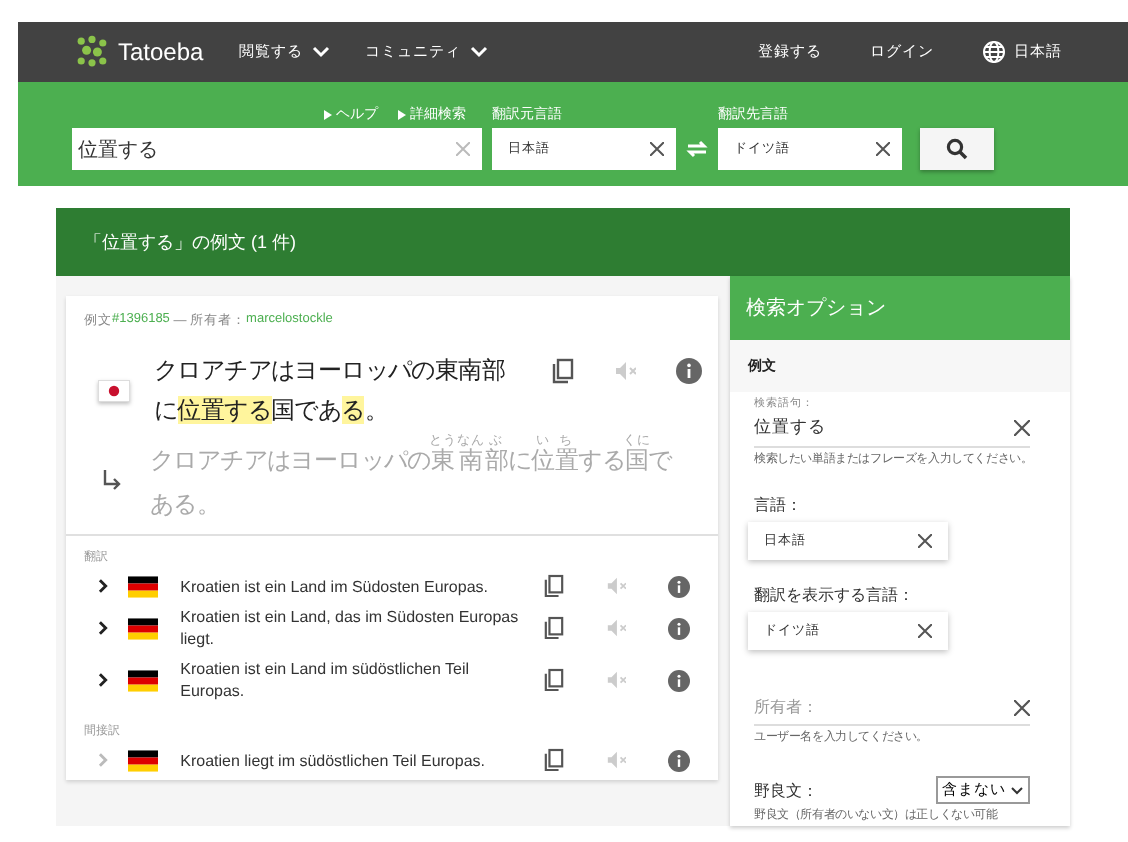  What do you see at coordinates (161, 52) in the screenshot?
I see `brand-name: Tatoeba` at bounding box center [161, 52].